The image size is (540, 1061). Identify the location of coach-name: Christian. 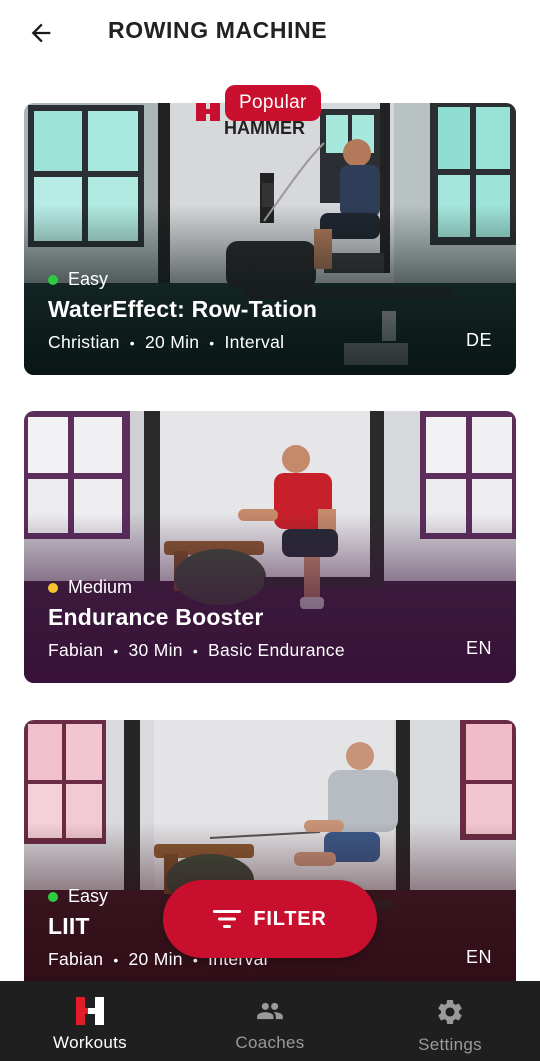
(84, 342).